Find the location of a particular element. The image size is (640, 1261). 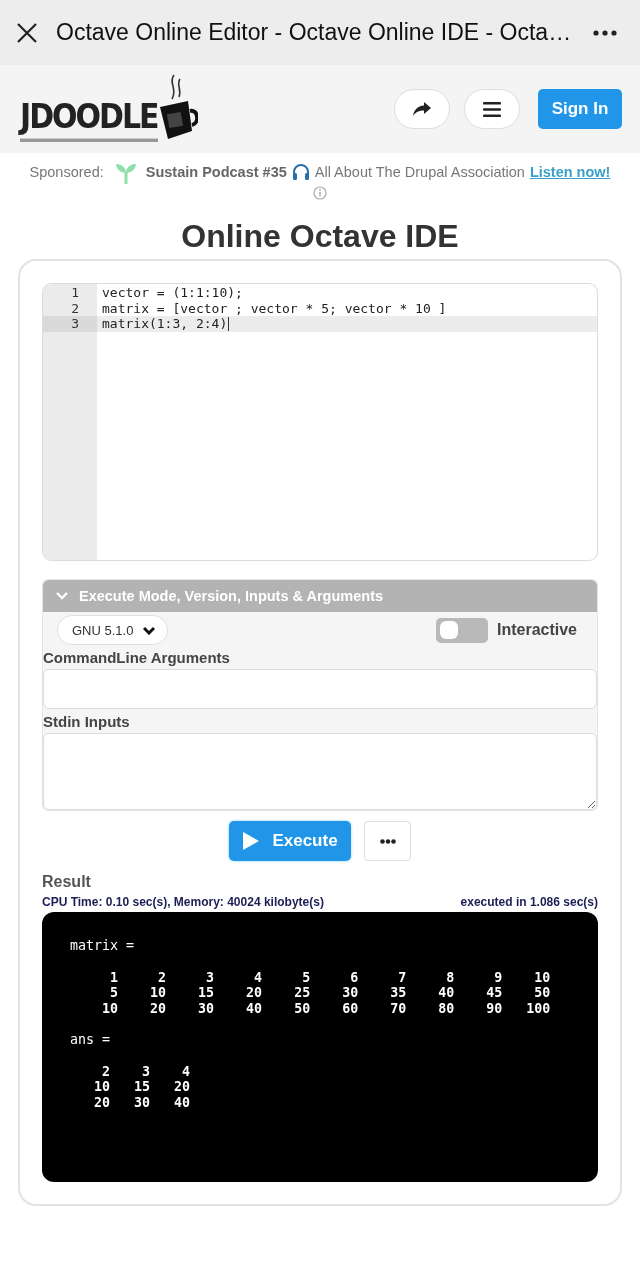

sponsor-text: All About The Drupal Association is located at coordinates (419, 172).